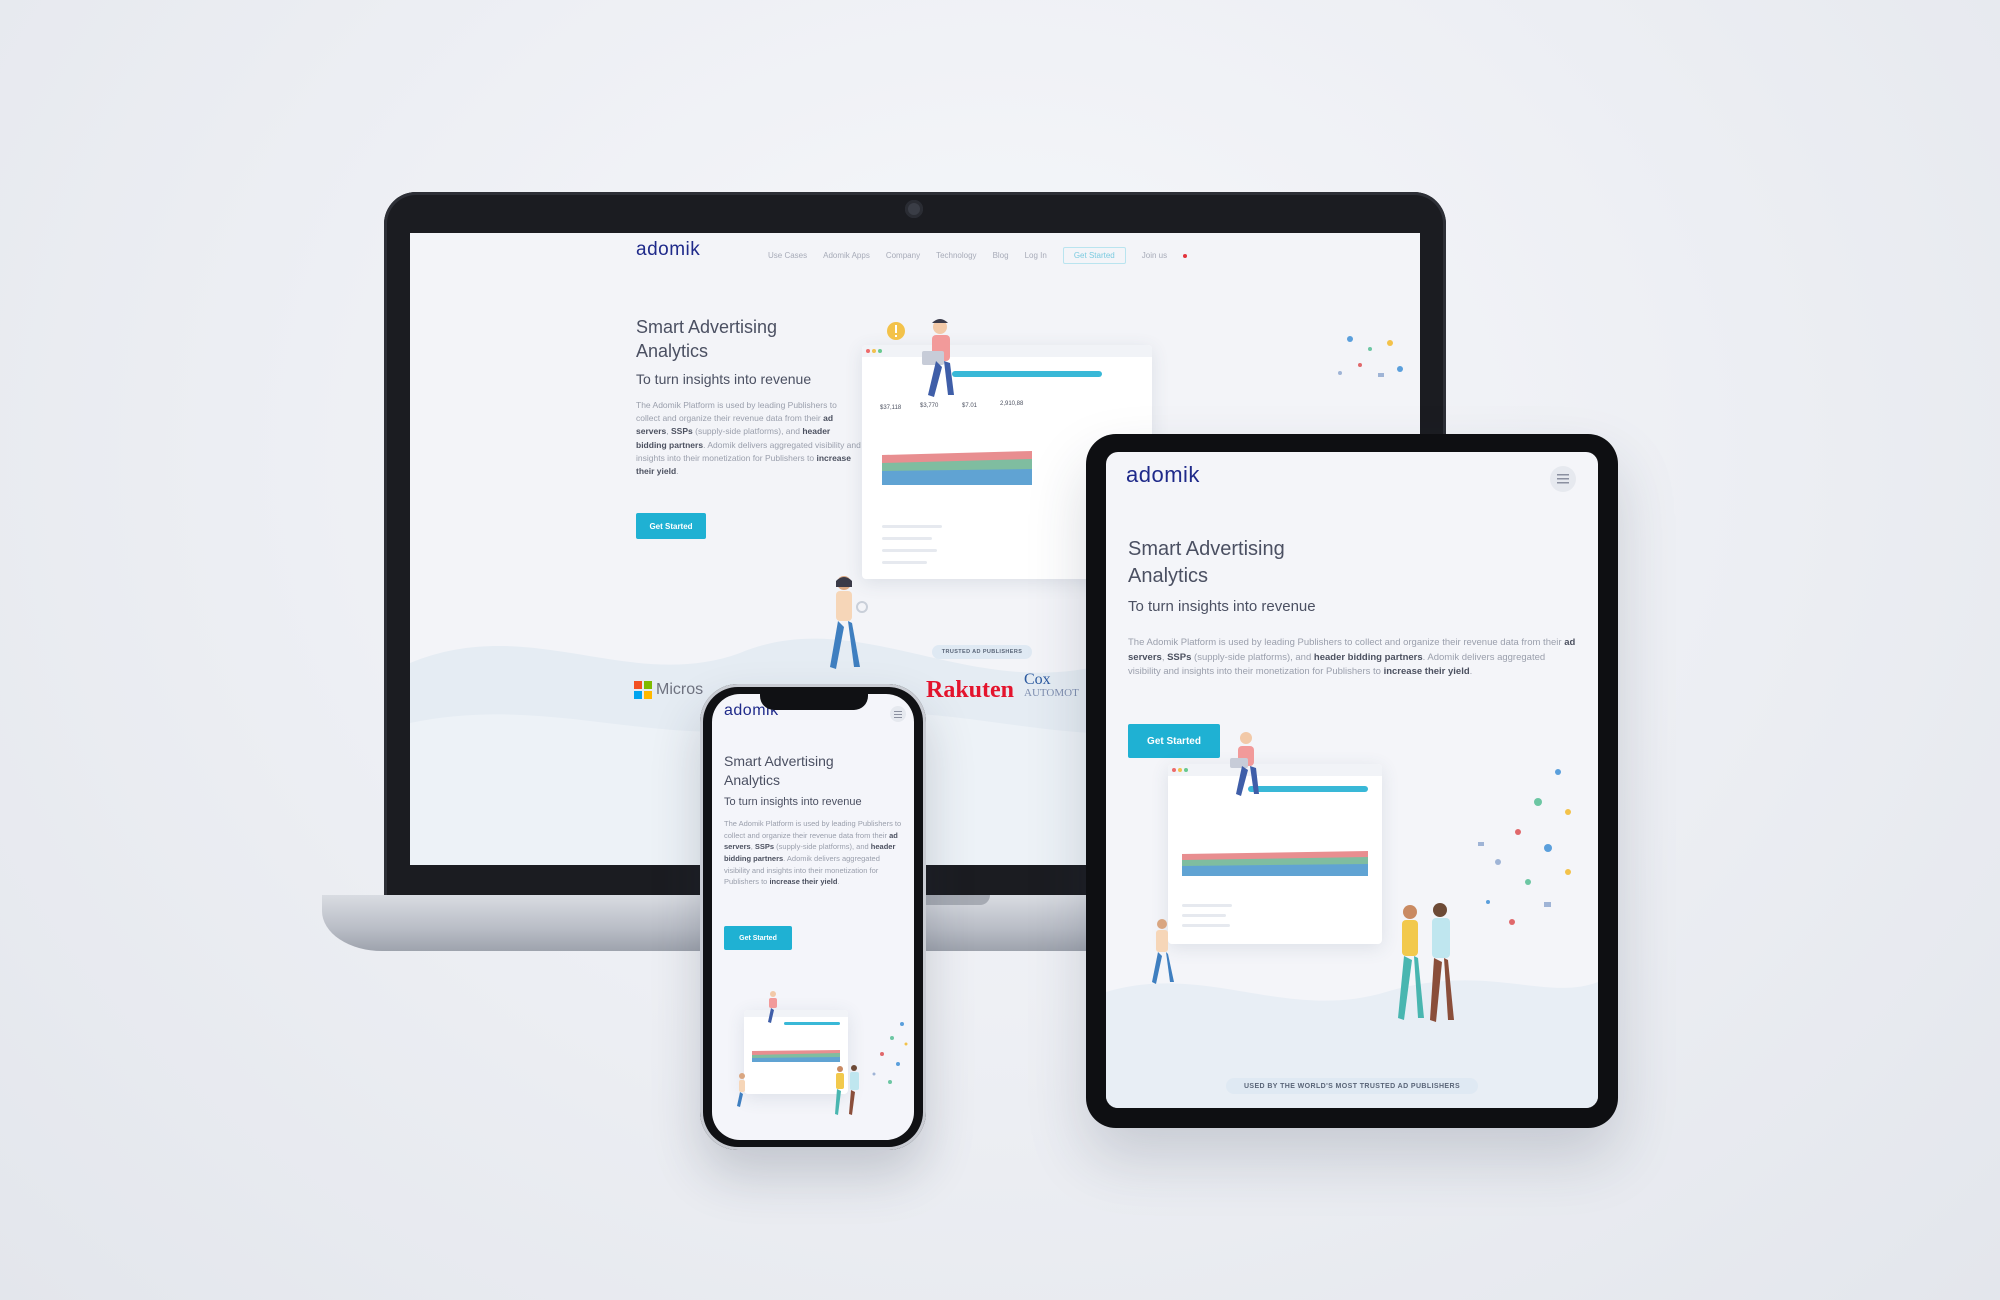 This screenshot has height=1300, width=2000. What do you see at coordinates (970, 690) in the screenshot?
I see `brand-rakuten: Rakuten` at bounding box center [970, 690].